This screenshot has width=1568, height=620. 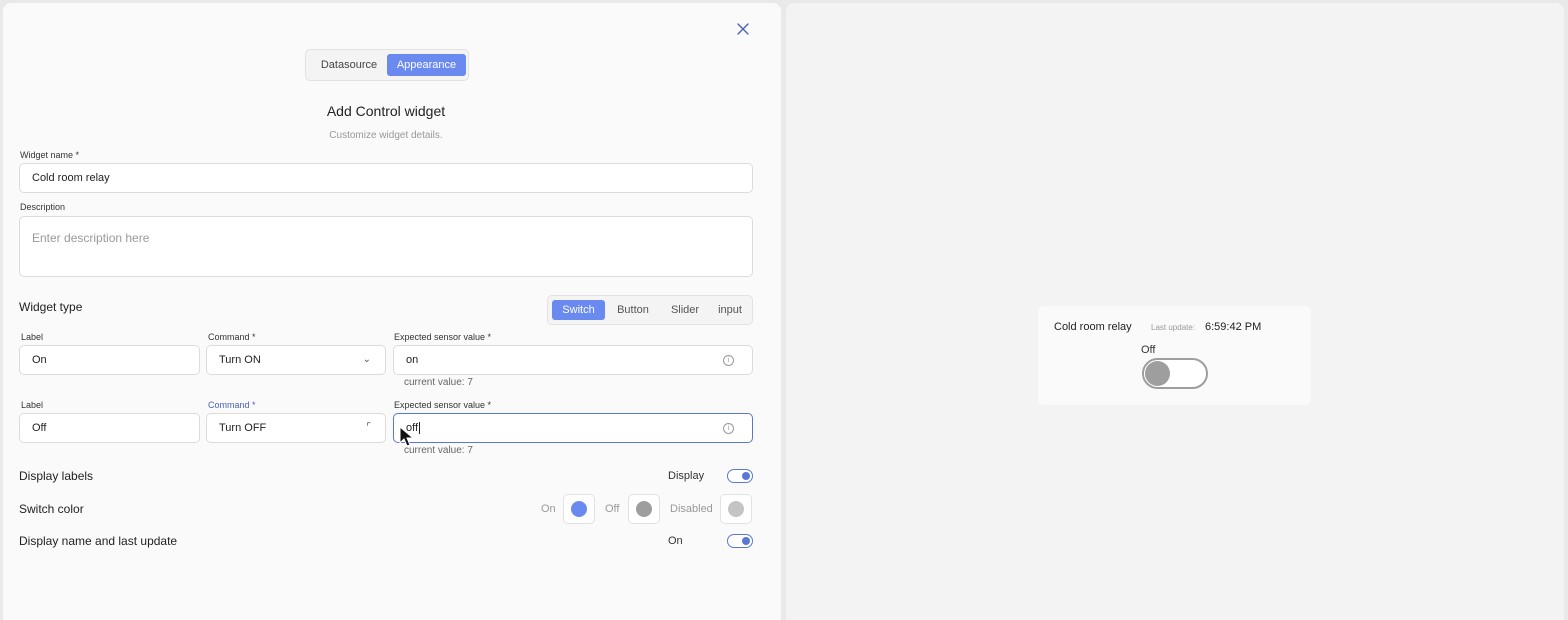 I want to click on config-tabs: Datasource Appearance, so click(x=387, y=65).